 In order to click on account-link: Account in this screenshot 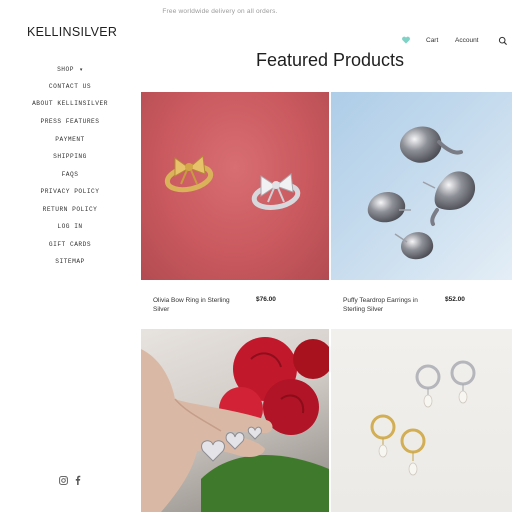, I will do `click(467, 40)`.